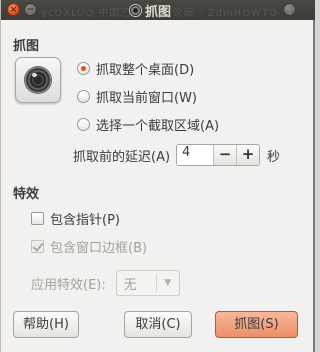  I want to click on radio-select-area: 选择一个截取区域(A), so click(148, 124).